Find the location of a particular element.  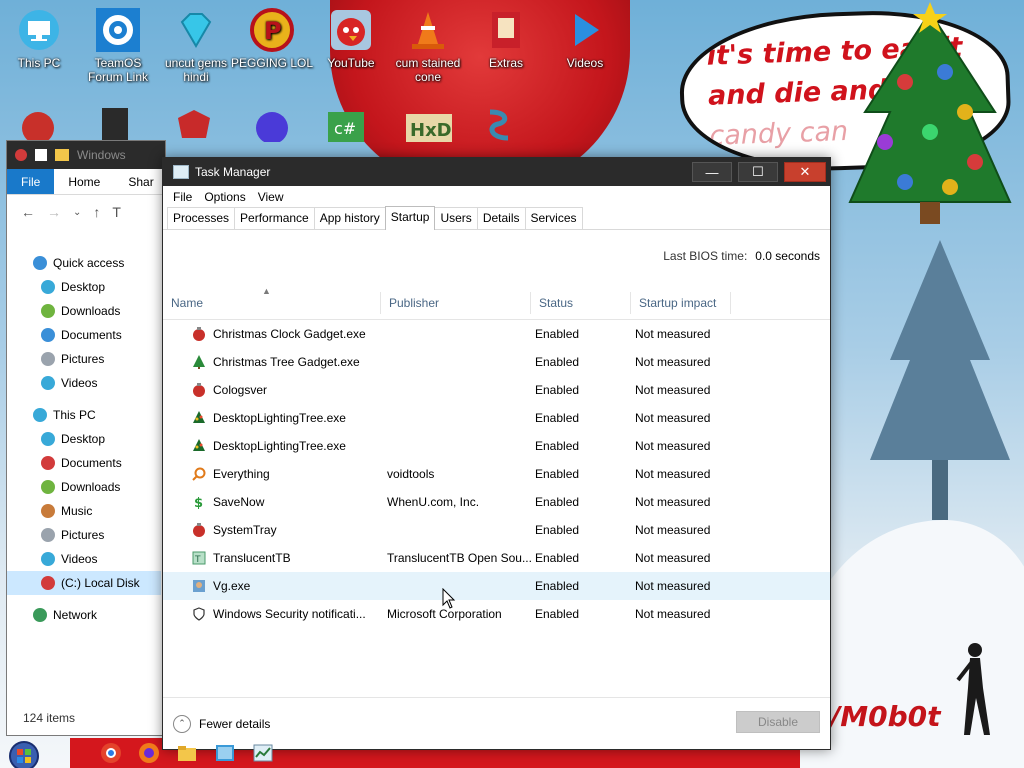

explorer-address-bar: ← → ⌄ ↑ T is located at coordinates (86, 212).